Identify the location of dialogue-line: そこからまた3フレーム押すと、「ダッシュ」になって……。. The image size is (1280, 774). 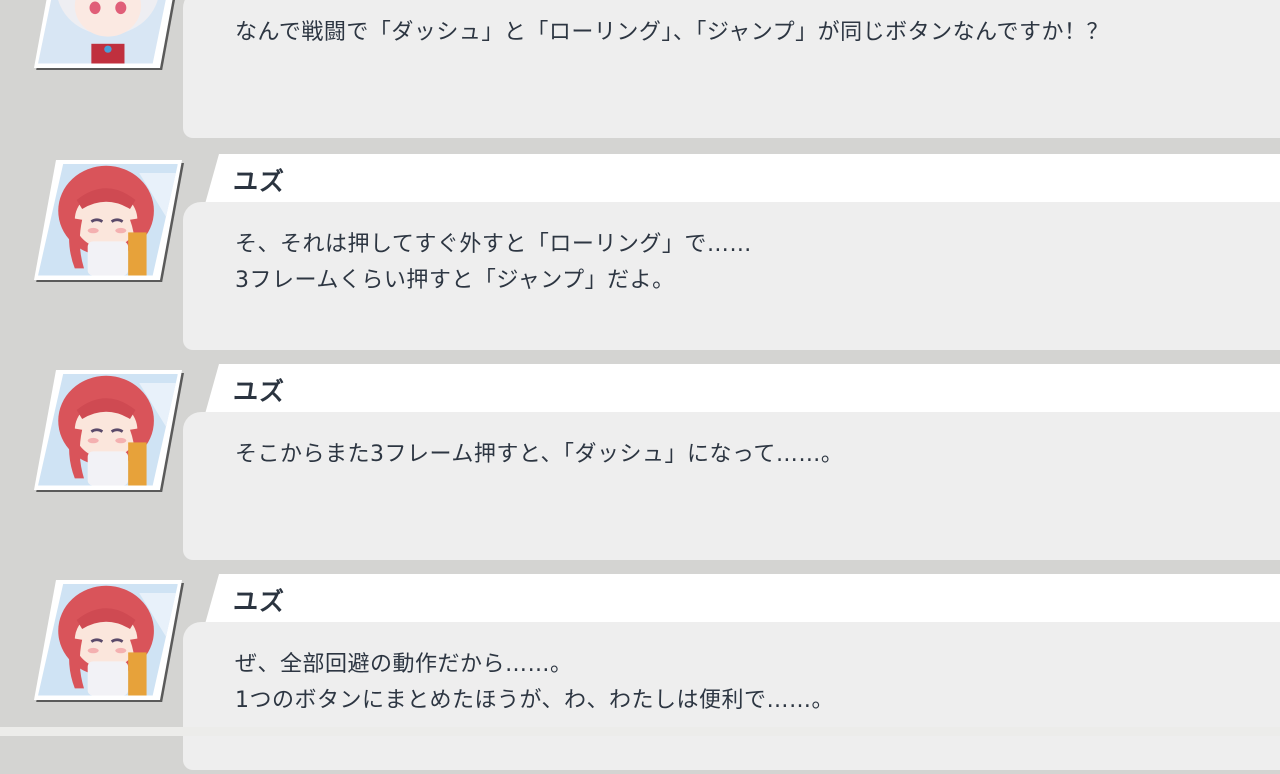
(539, 454).